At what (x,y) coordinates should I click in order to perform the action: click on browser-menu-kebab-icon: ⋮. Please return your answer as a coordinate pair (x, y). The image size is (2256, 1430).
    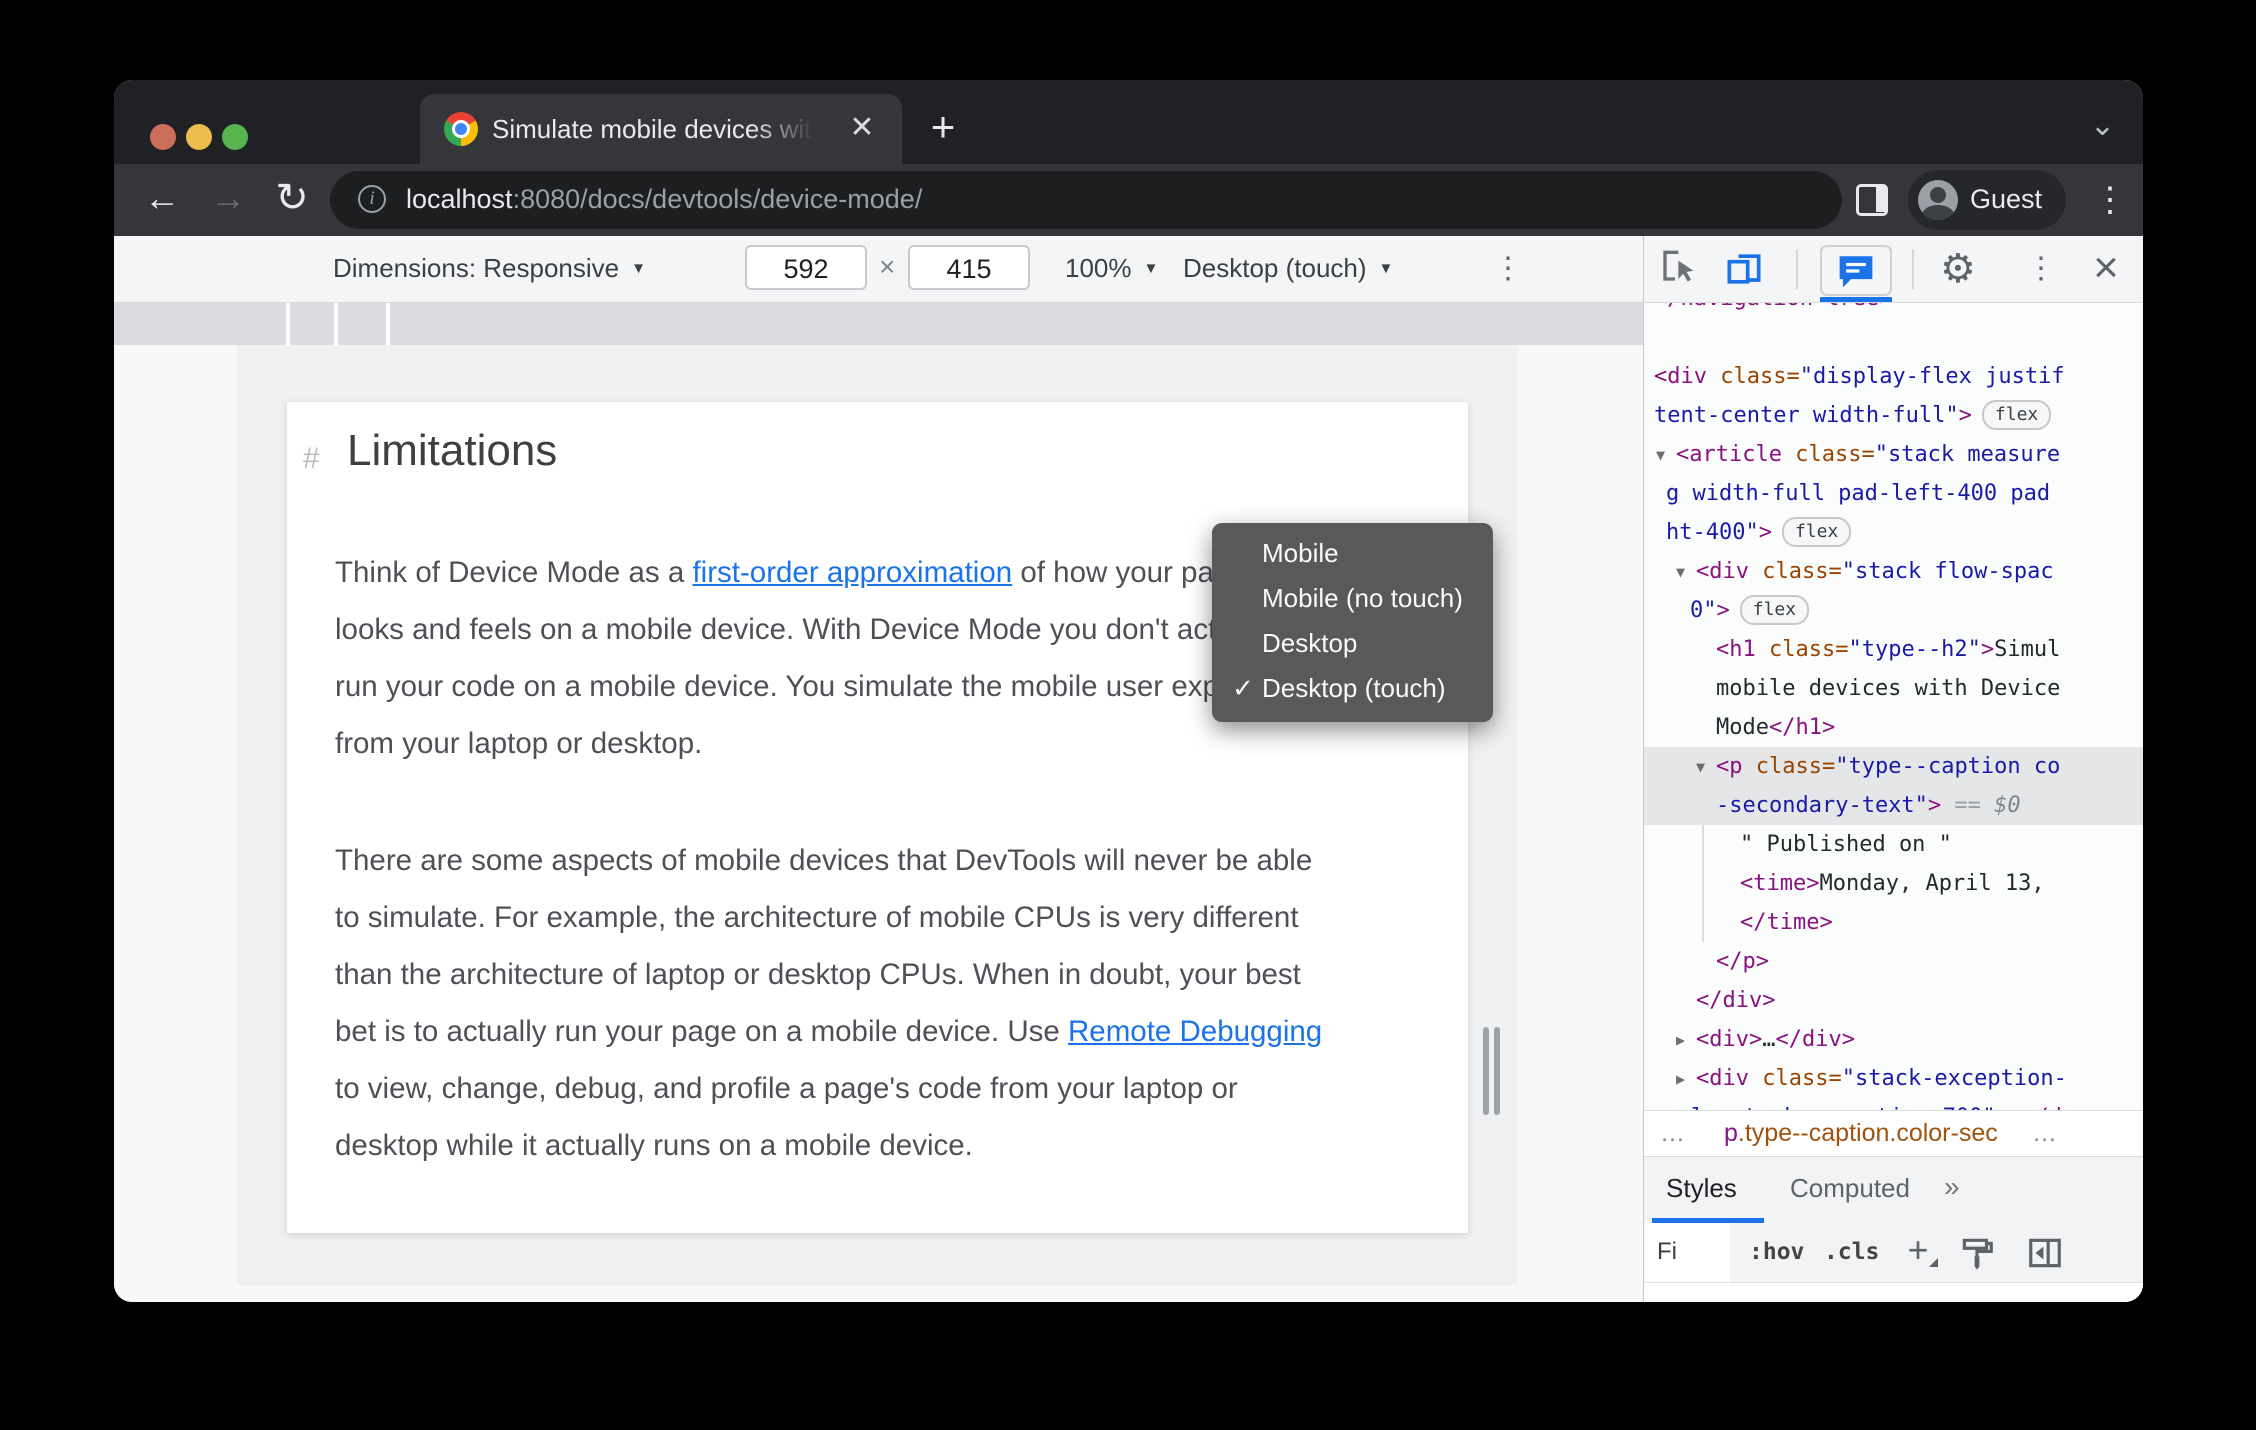
    Looking at the image, I should click on (2110, 200).